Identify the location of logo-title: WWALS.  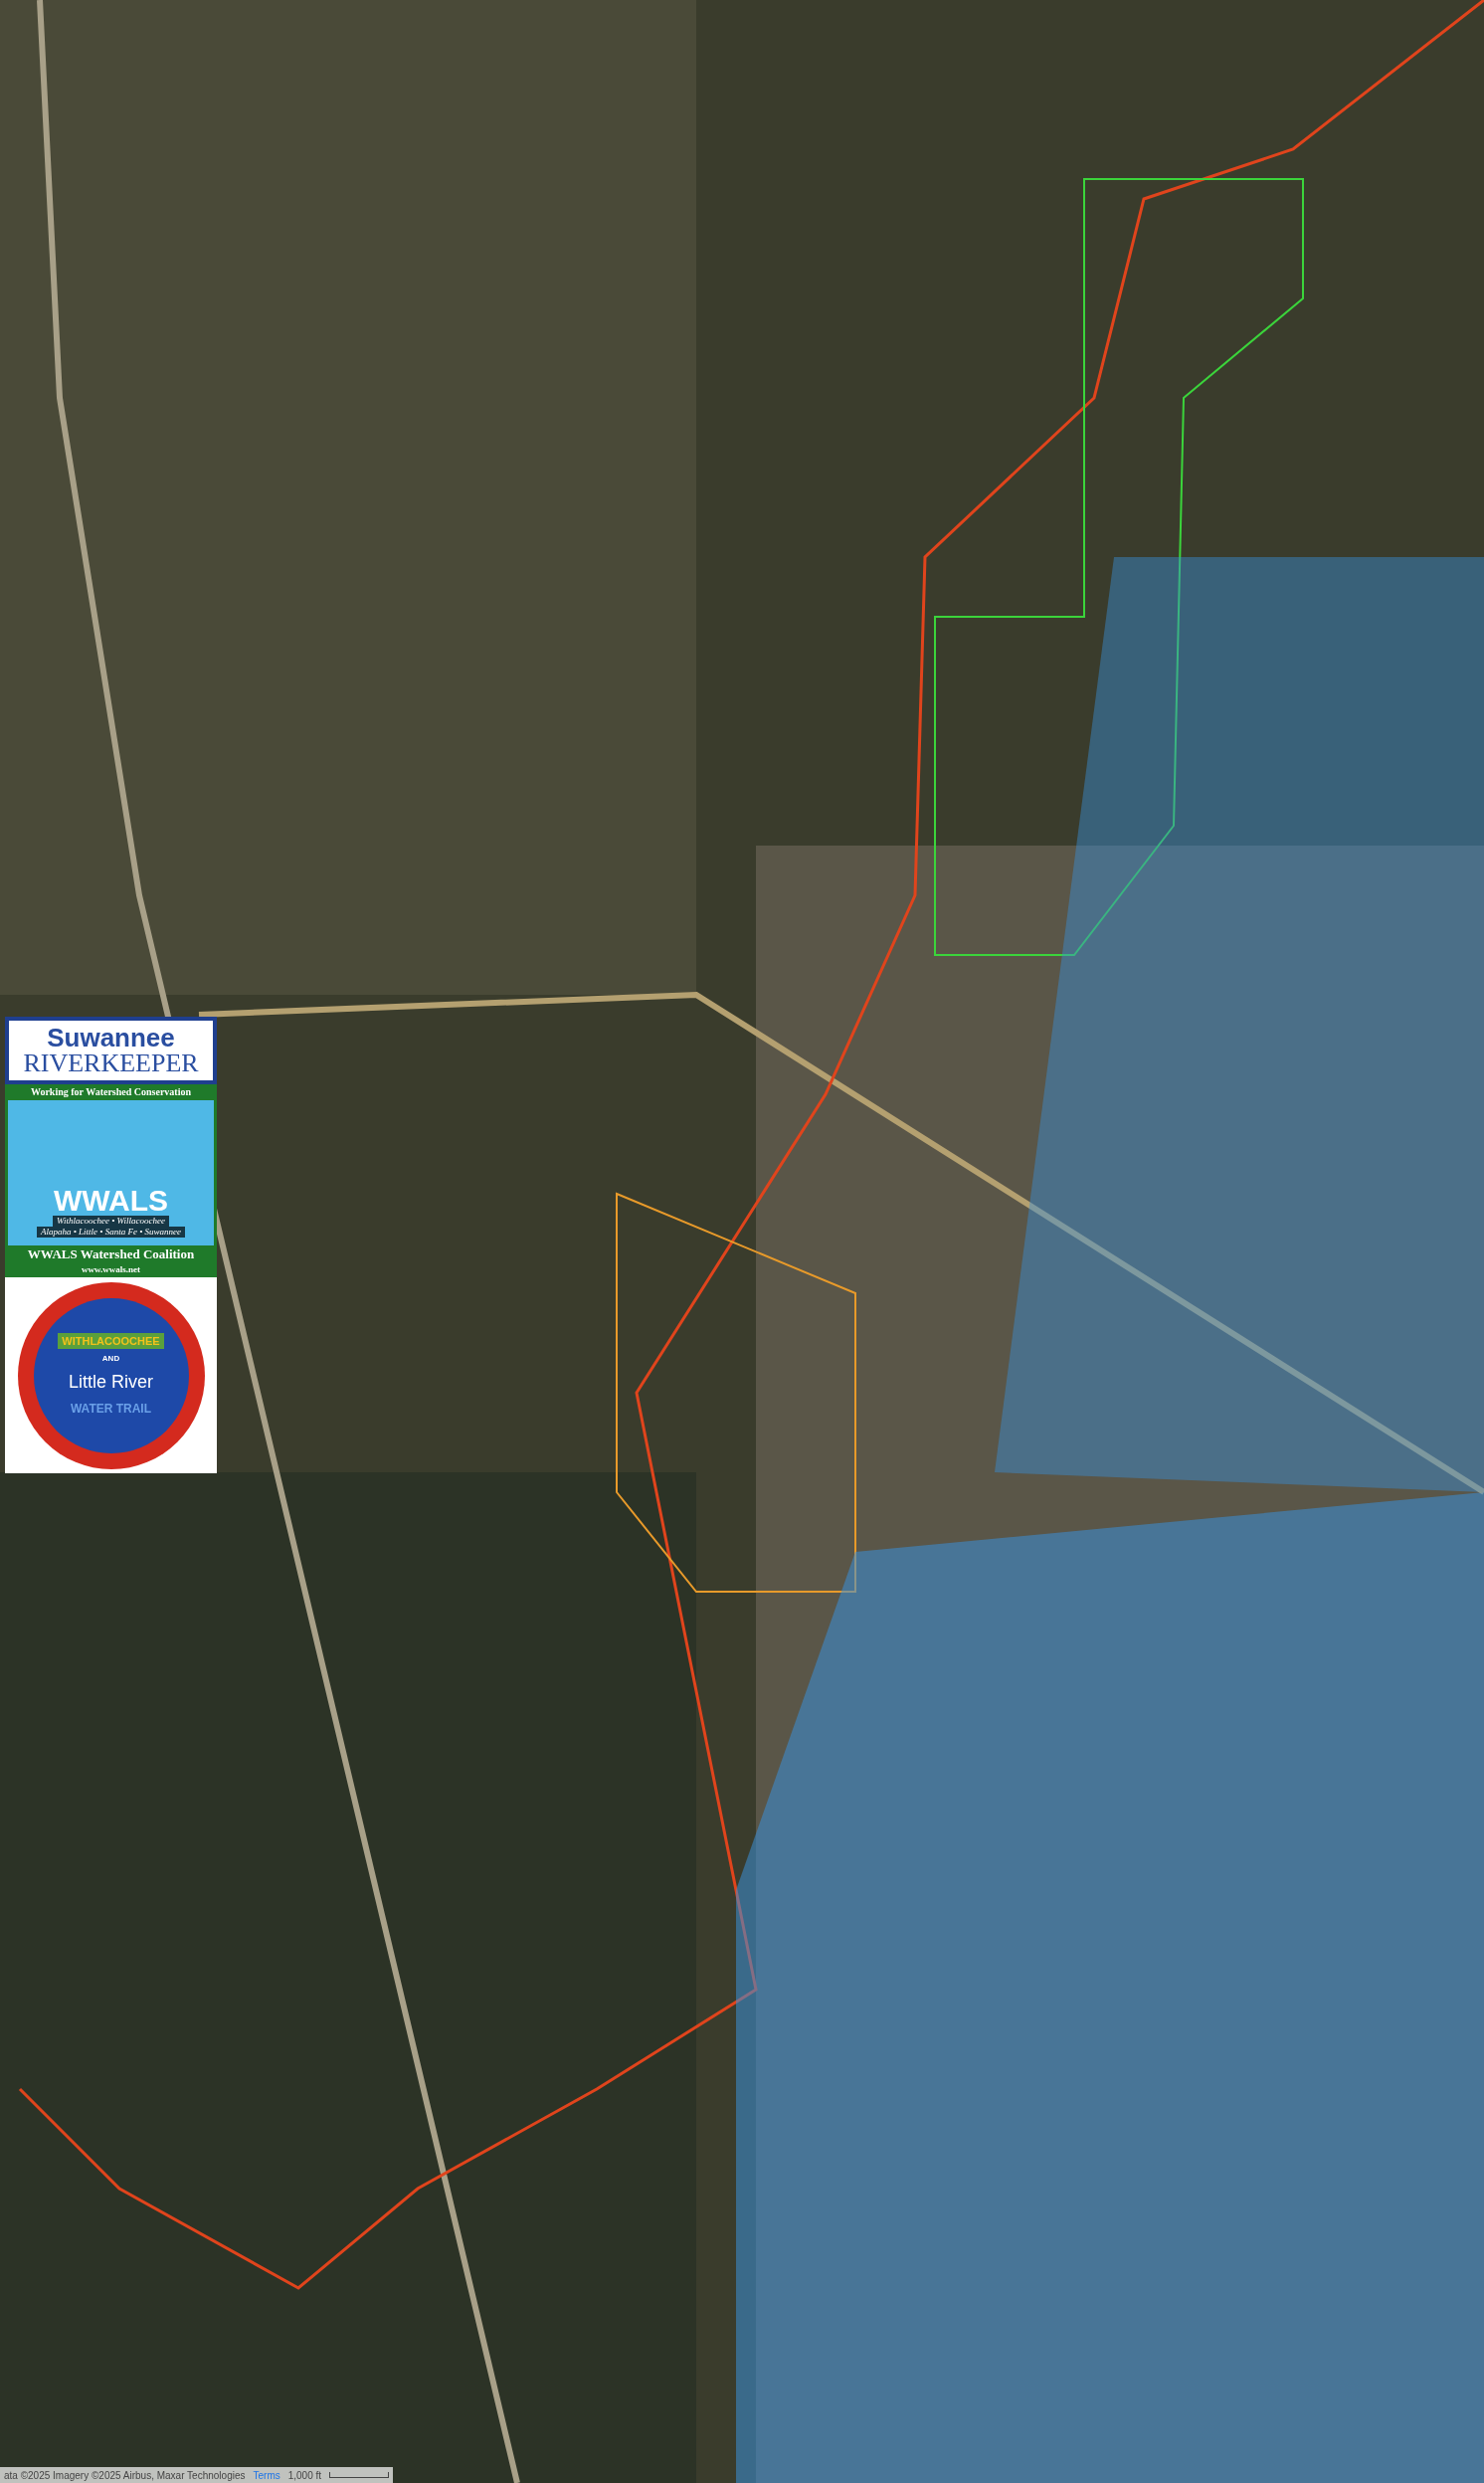
(111, 1200).